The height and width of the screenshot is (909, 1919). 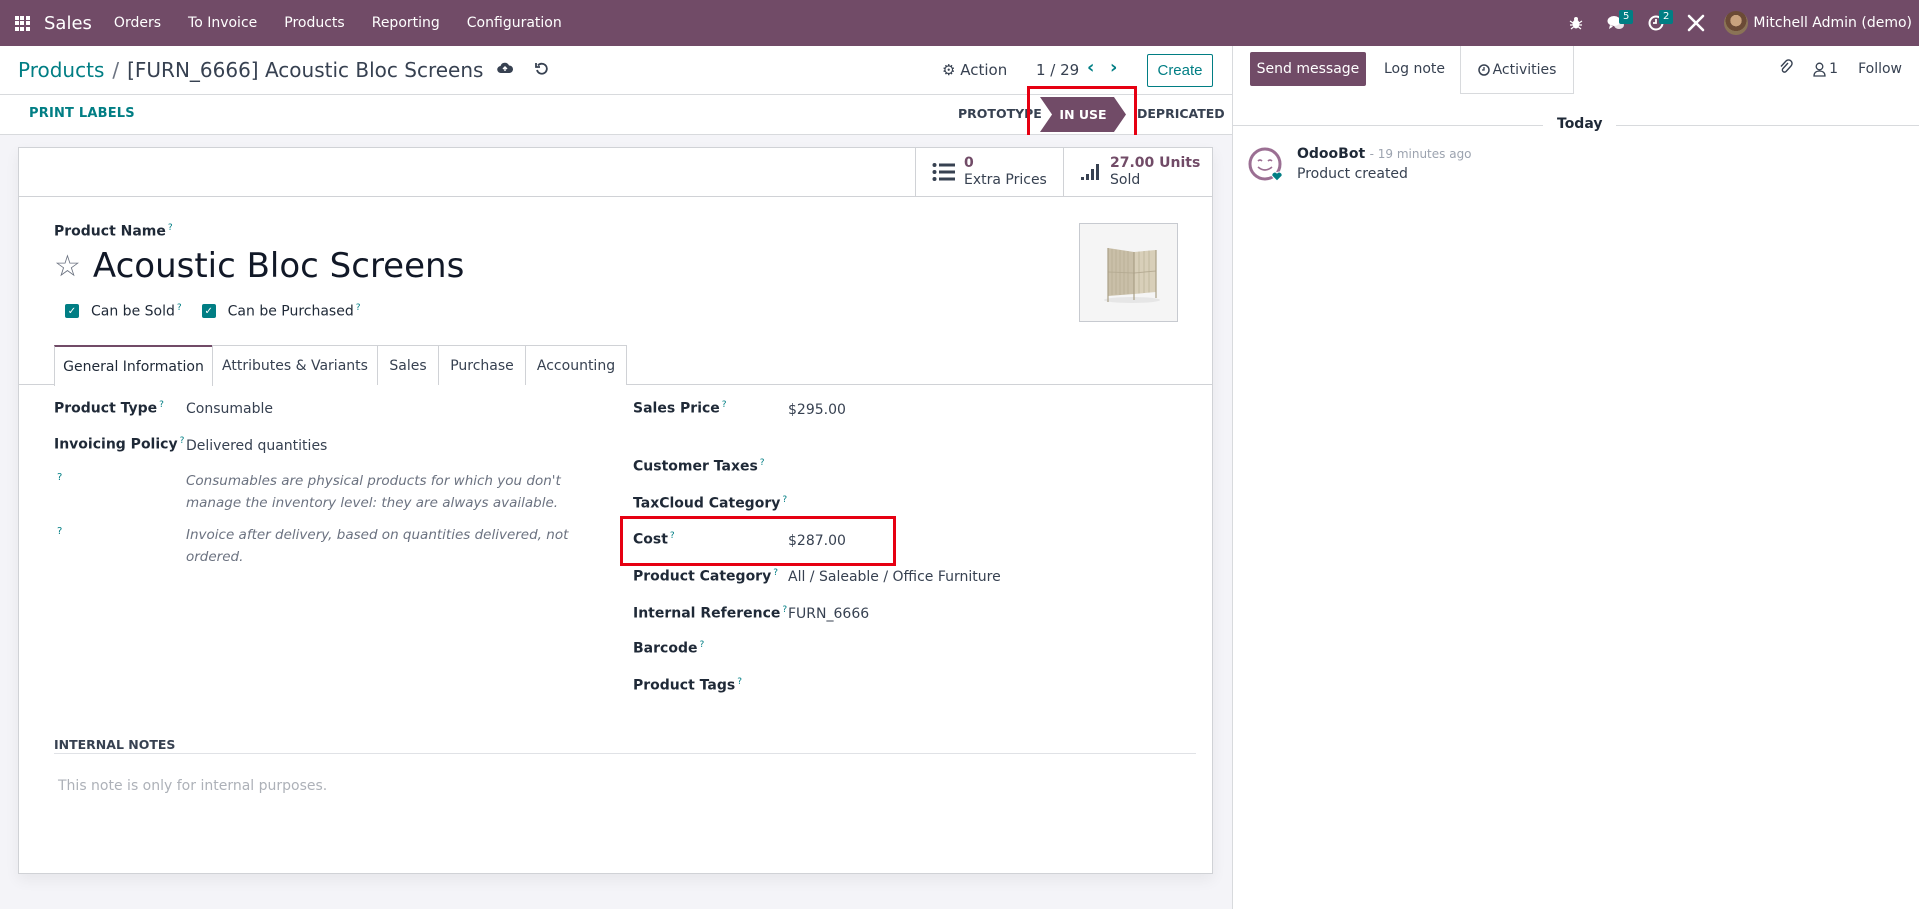 I want to click on tools-icon, so click(x=1696, y=23).